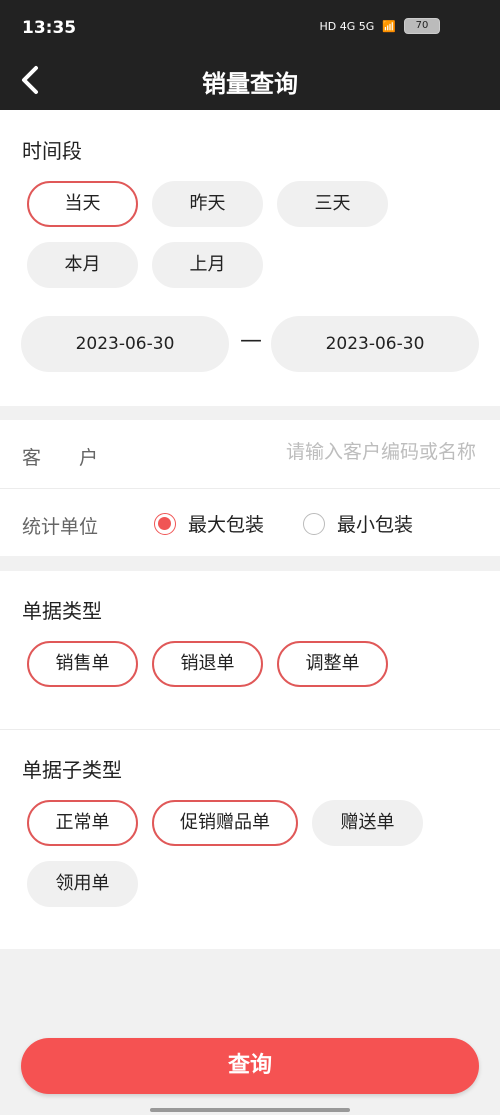 This screenshot has height=1115, width=500. What do you see at coordinates (60, 527) in the screenshot?
I see `unit-label: 统计单位` at bounding box center [60, 527].